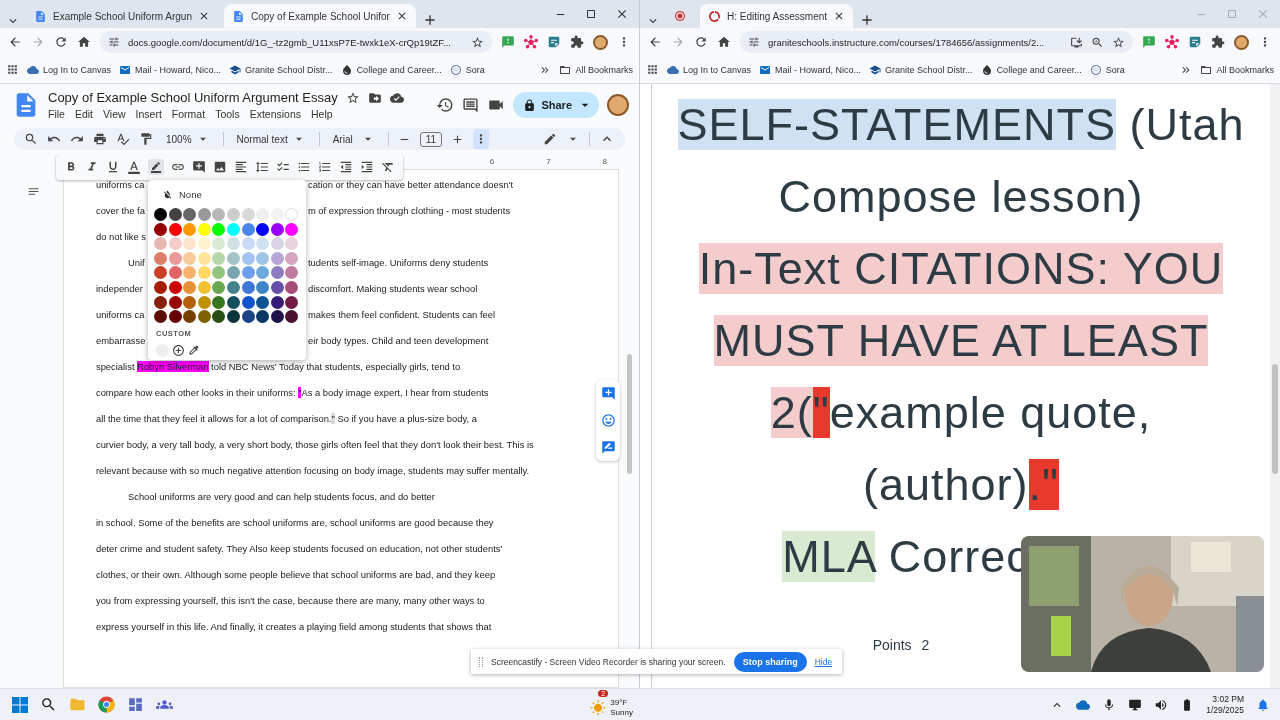 This screenshot has height=720, width=1280. What do you see at coordinates (290, 601) in the screenshot?
I see `text-line: you from expressing yourself, this isn't the case, because there are many, many other ways to` at bounding box center [290, 601].